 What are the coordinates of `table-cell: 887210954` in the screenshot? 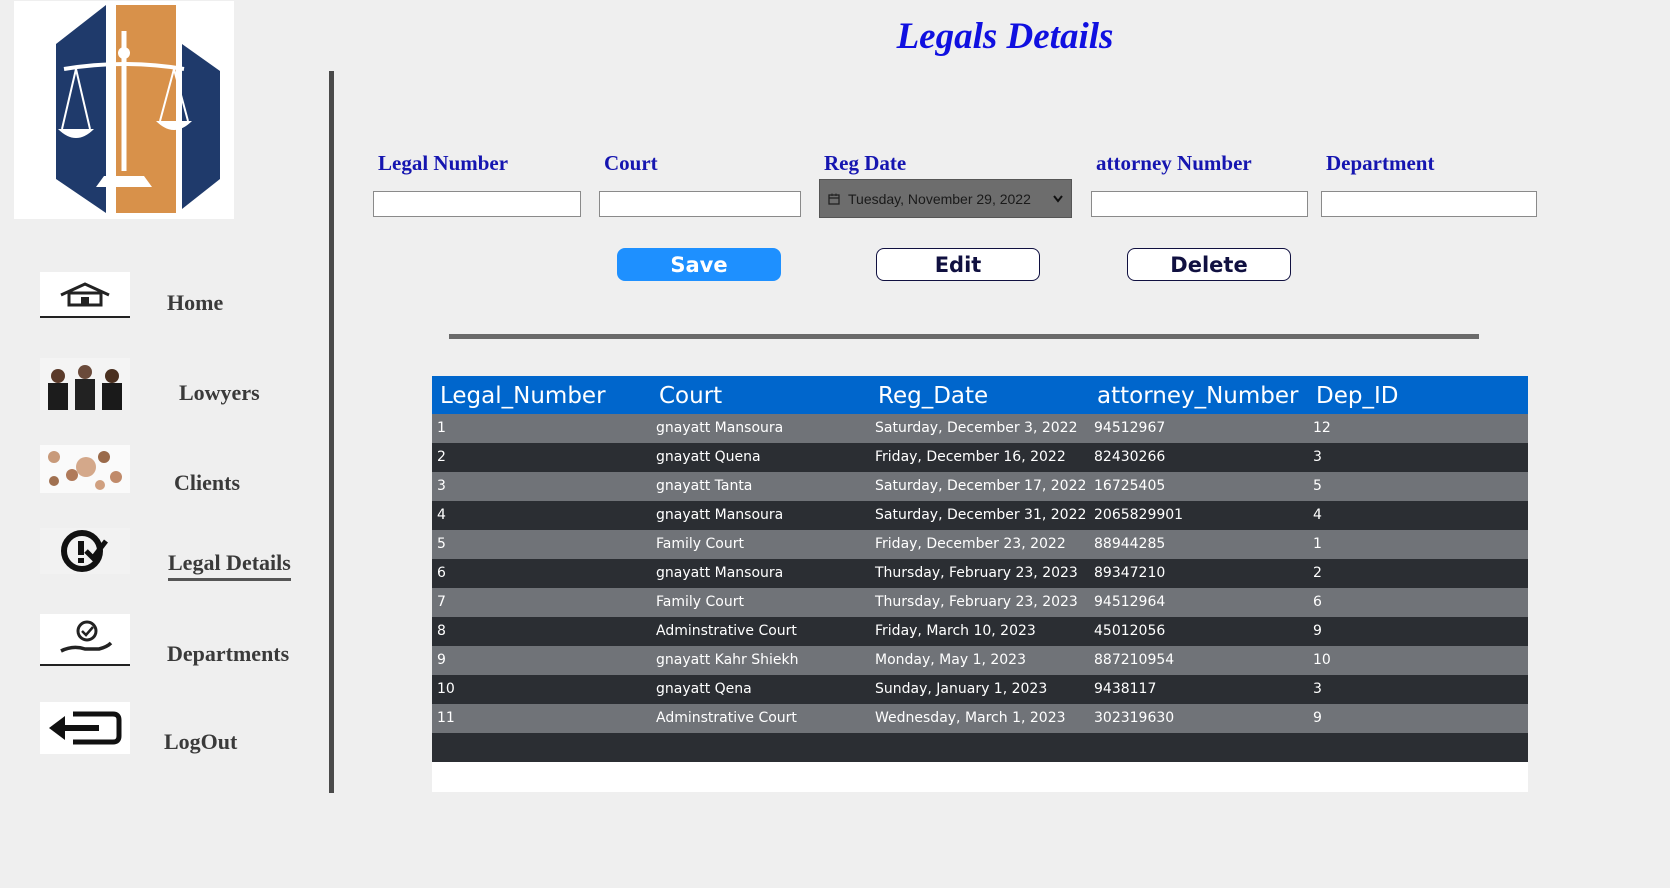 It's located at (1134, 660).